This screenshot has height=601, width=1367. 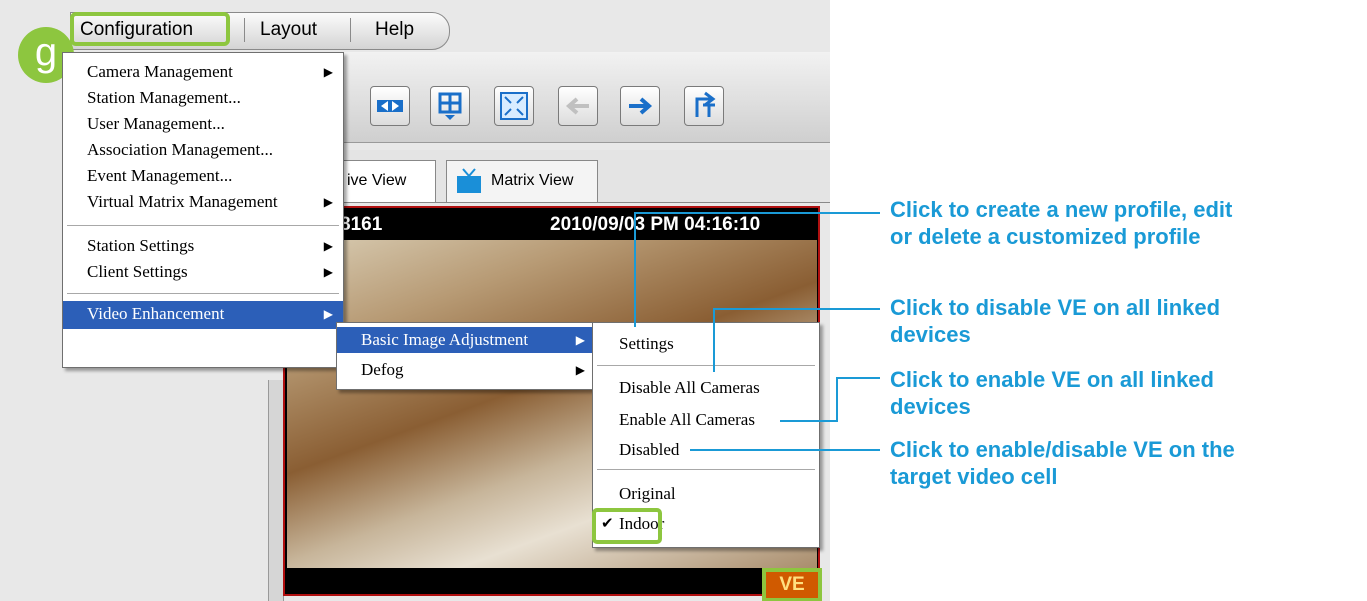 What do you see at coordinates (792, 584) in the screenshot?
I see `ve-status-badge: VE` at bounding box center [792, 584].